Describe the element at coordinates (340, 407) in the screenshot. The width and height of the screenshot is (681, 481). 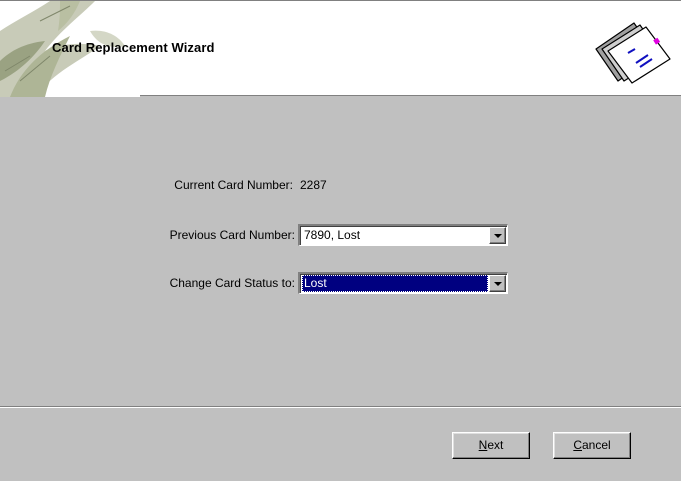
I see `footer-separator` at that location.